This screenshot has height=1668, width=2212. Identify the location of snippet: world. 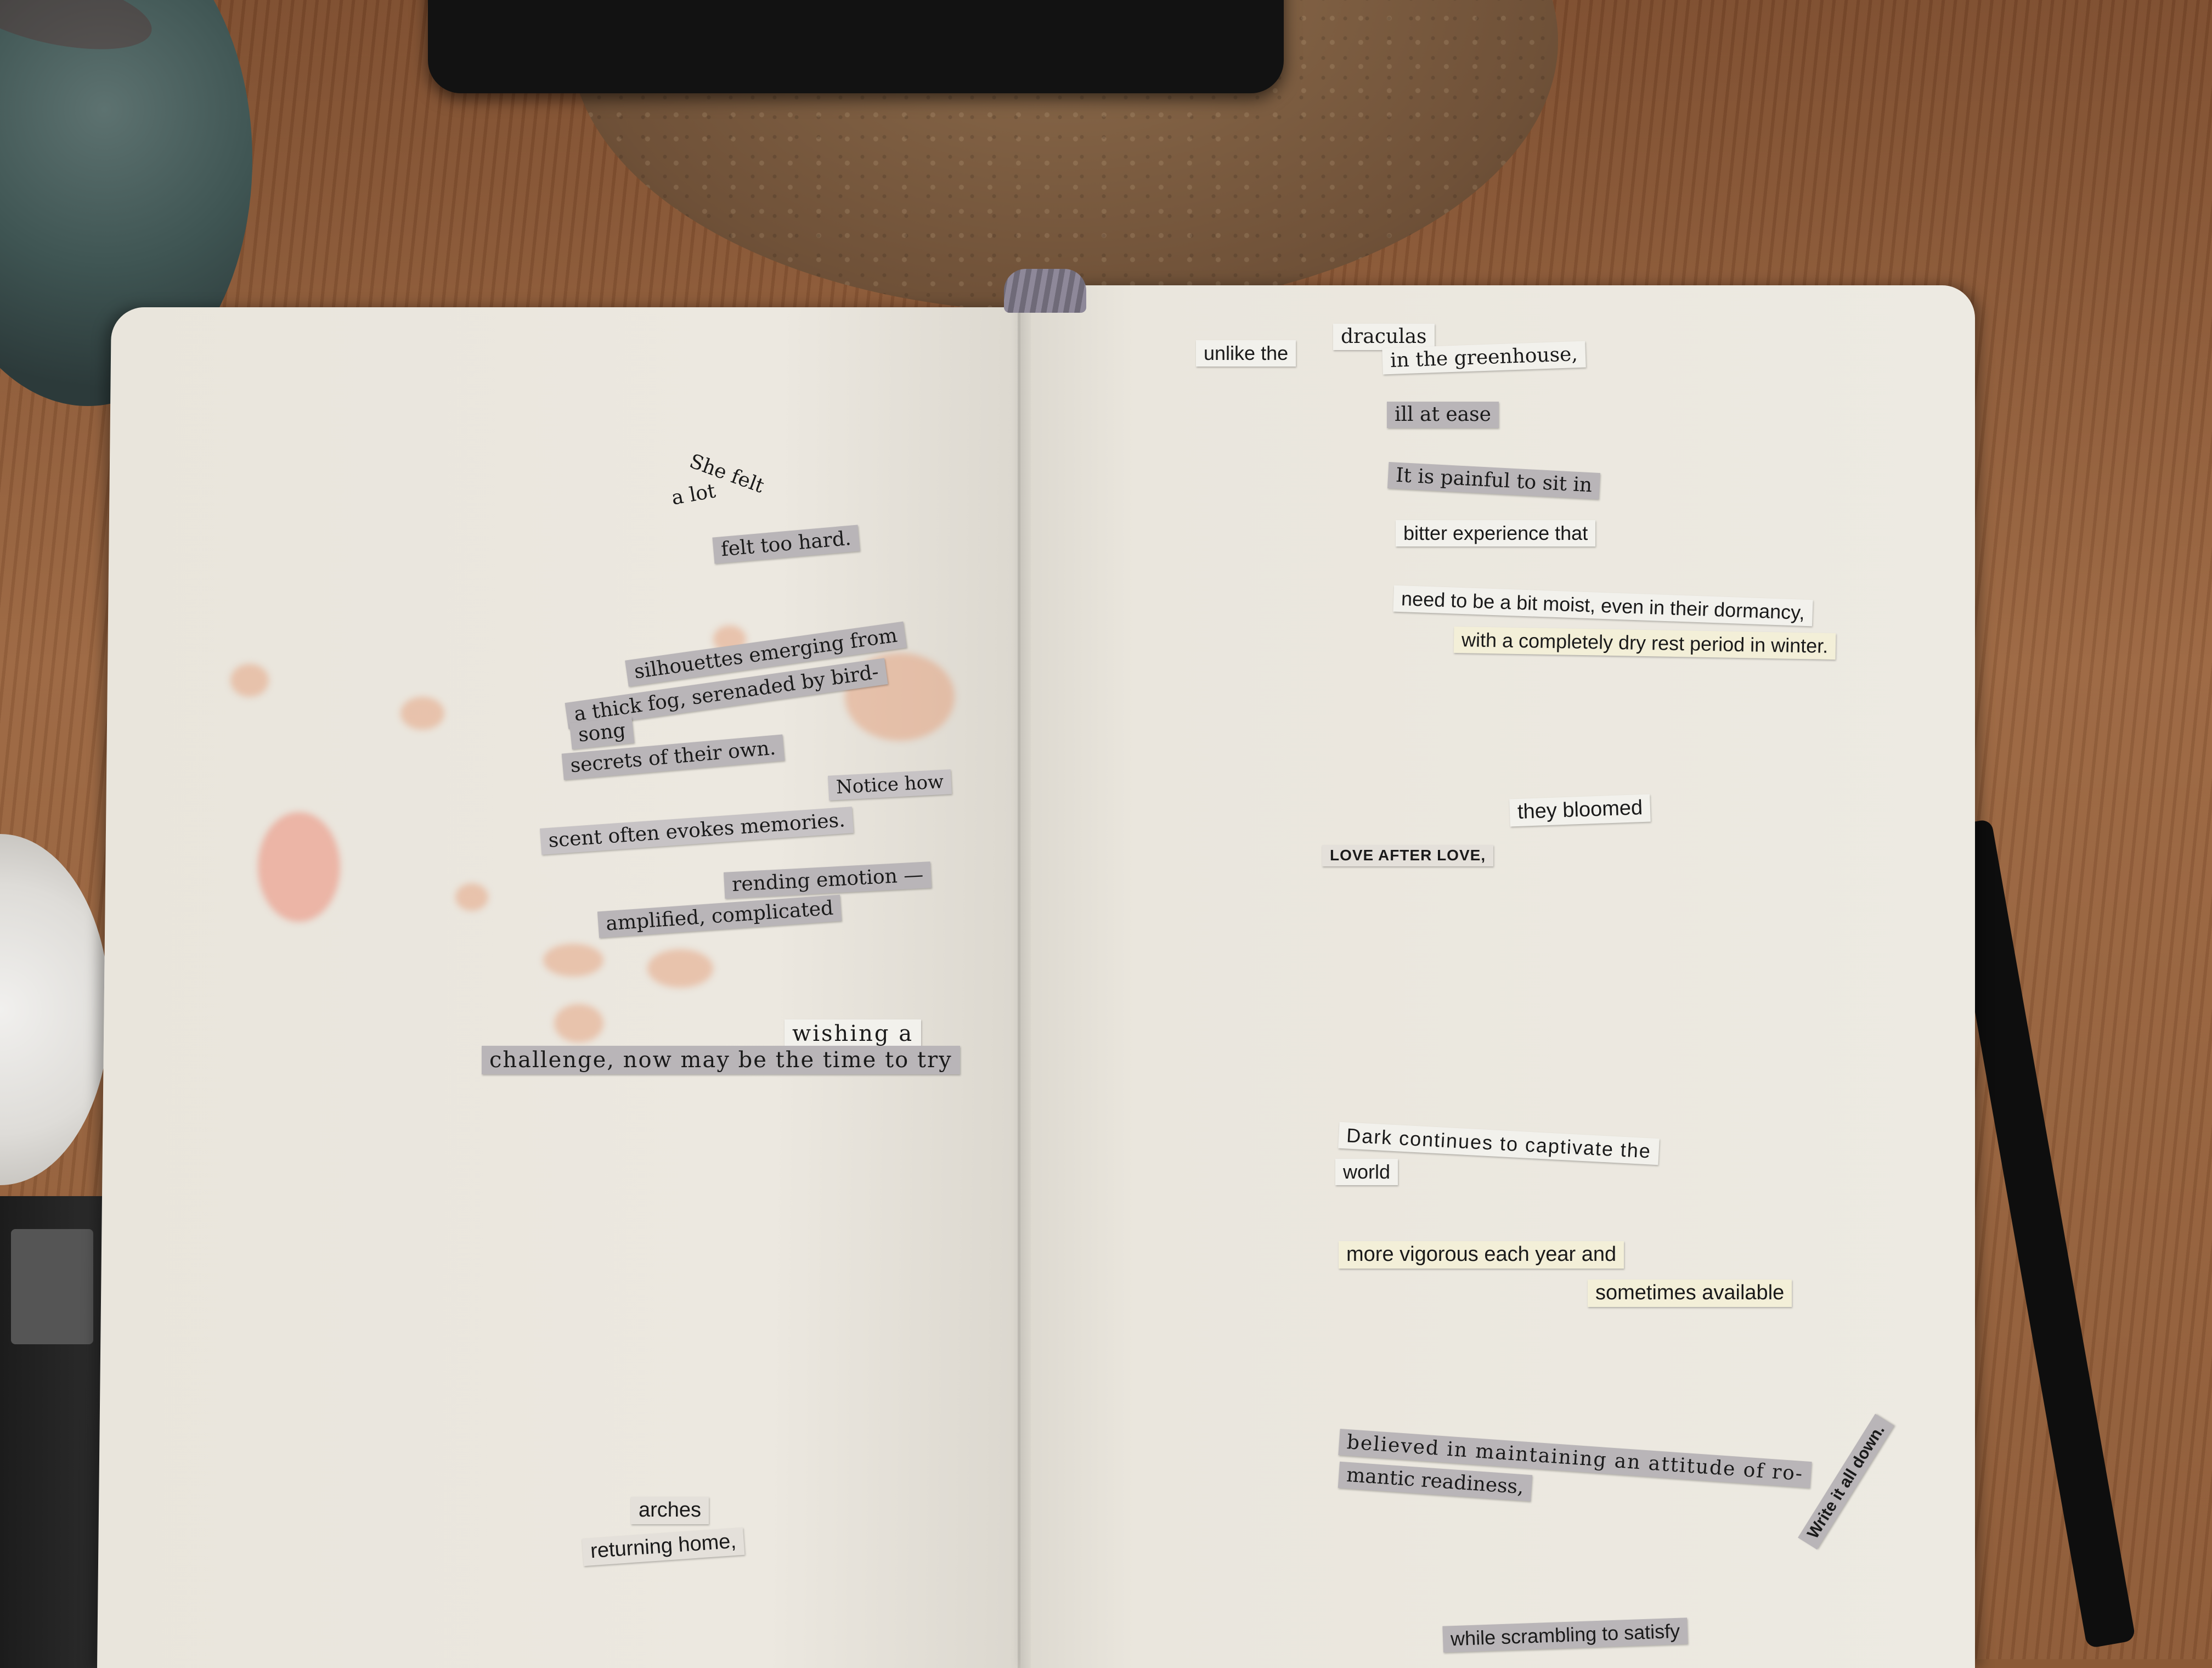
(1366, 1172).